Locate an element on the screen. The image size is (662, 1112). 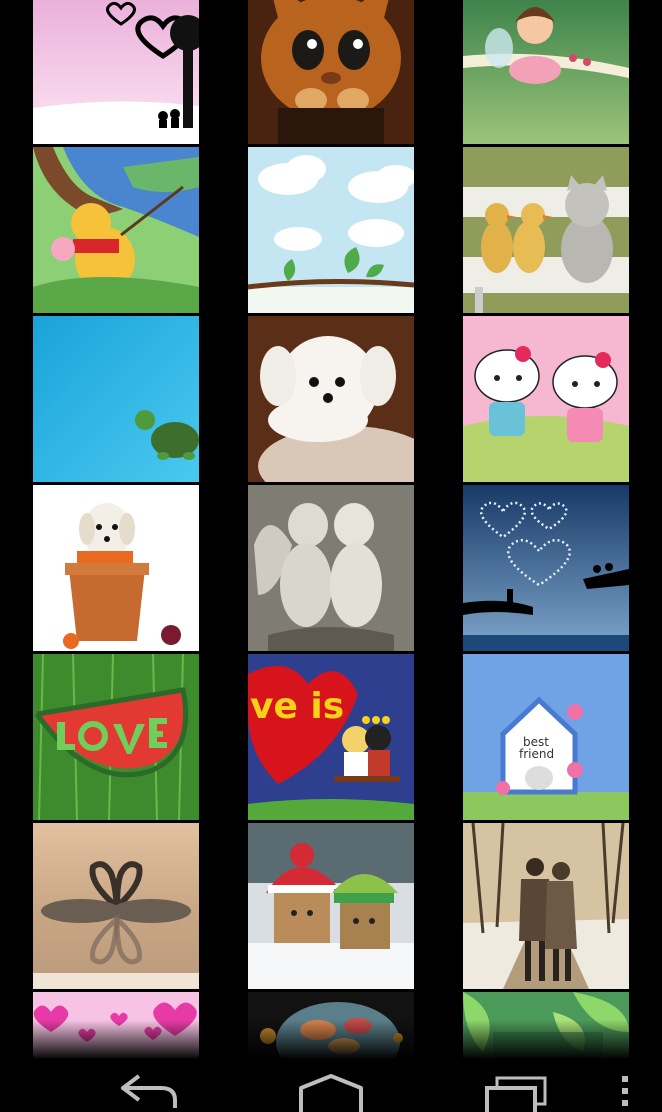
home-icon is located at coordinates (331, 1093).